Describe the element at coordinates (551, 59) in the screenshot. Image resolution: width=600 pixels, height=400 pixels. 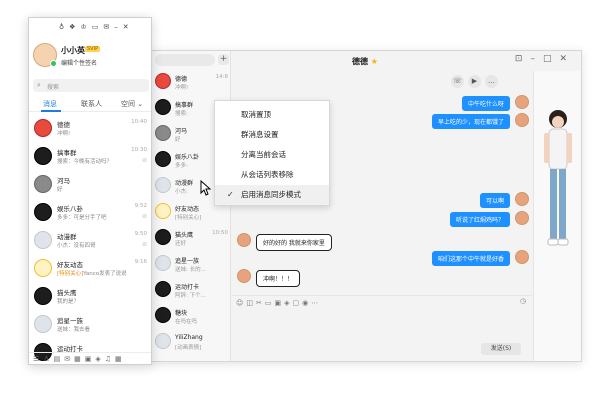
I see `maximize-icon: □` at that location.